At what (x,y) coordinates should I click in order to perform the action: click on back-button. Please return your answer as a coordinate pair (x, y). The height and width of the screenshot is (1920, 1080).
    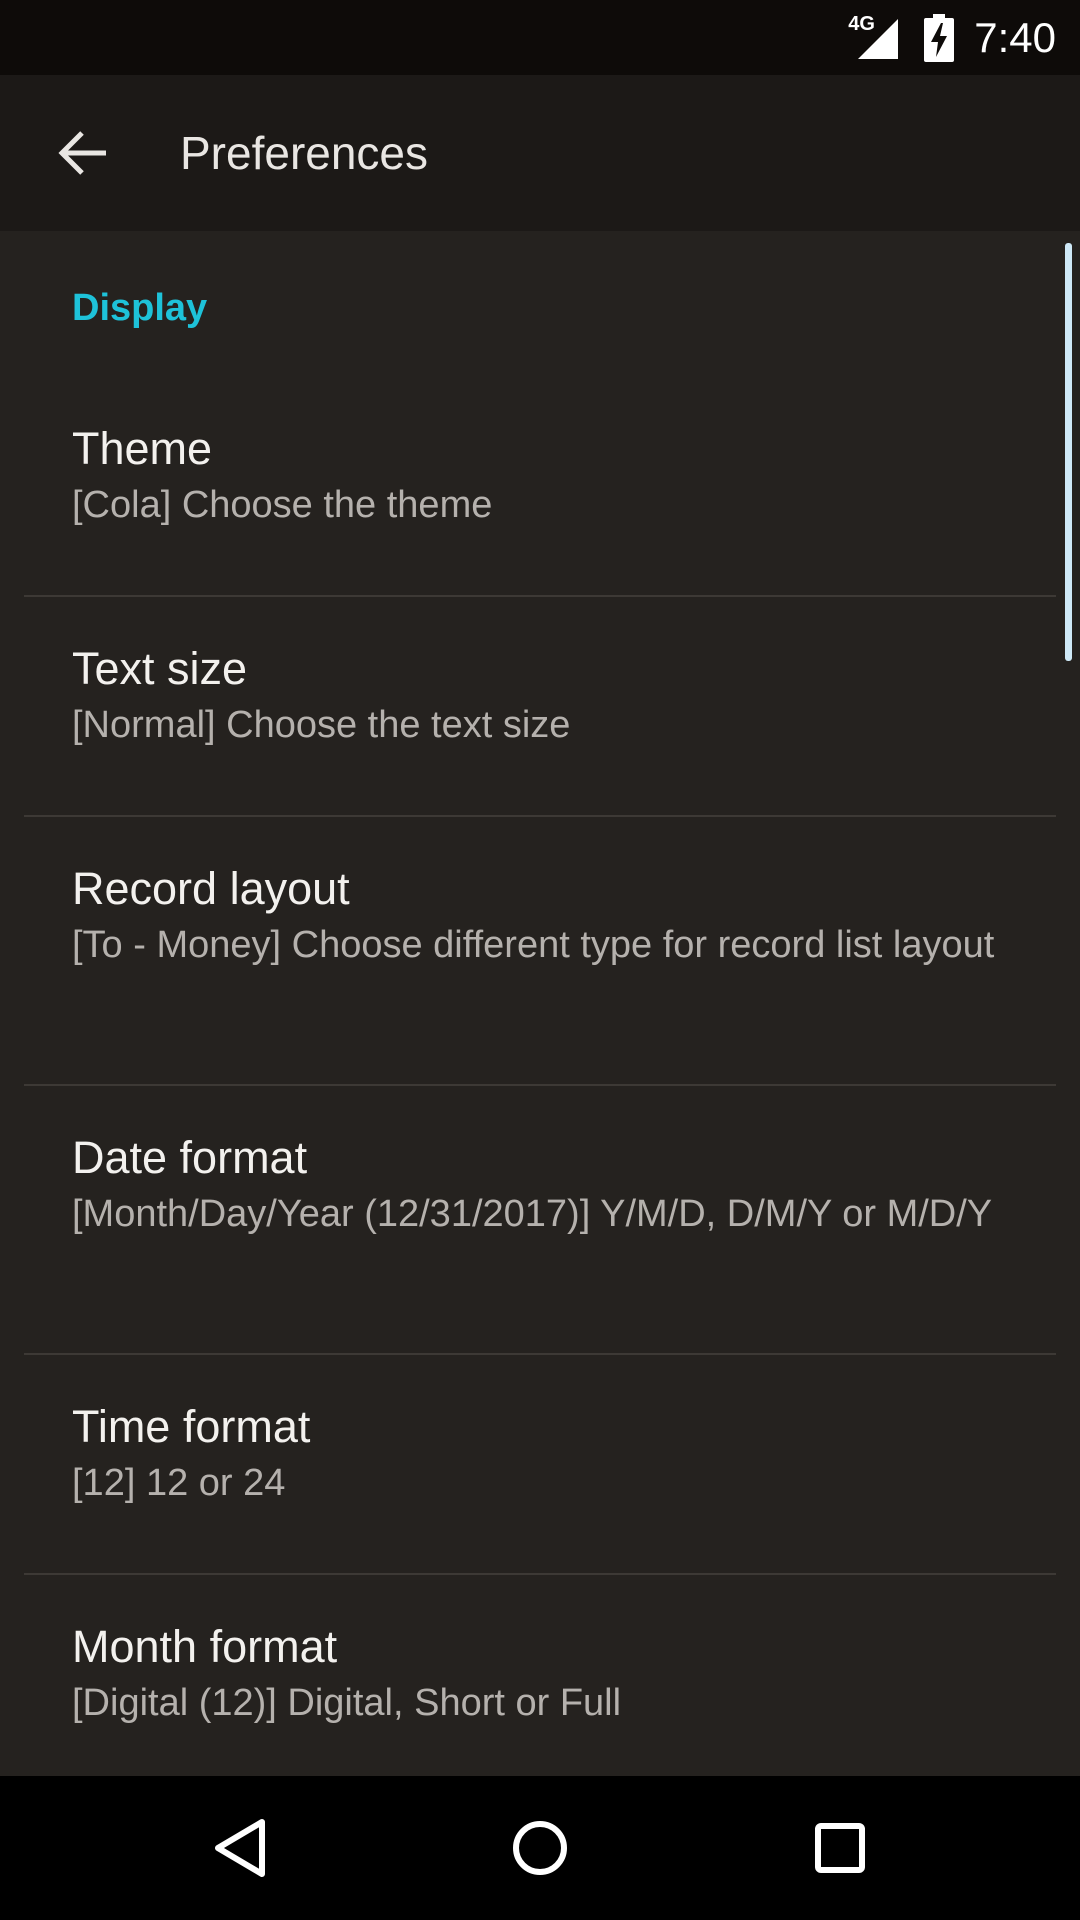
    Looking at the image, I should click on (83, 153).